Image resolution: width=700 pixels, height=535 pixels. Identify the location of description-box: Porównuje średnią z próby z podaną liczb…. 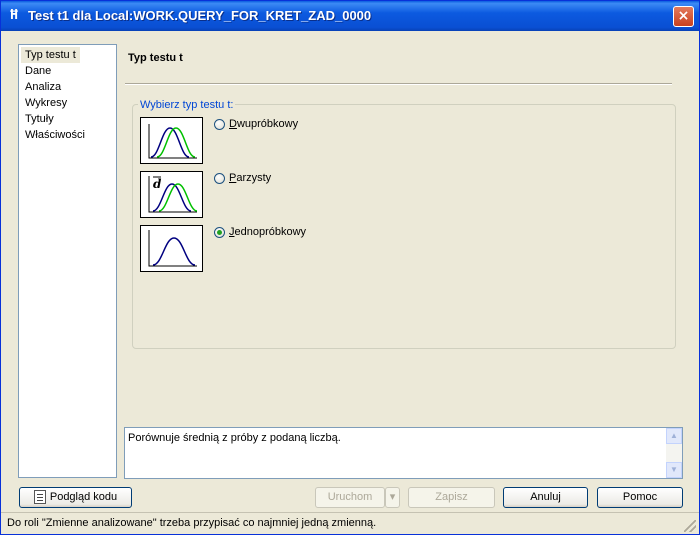
(403, 453).